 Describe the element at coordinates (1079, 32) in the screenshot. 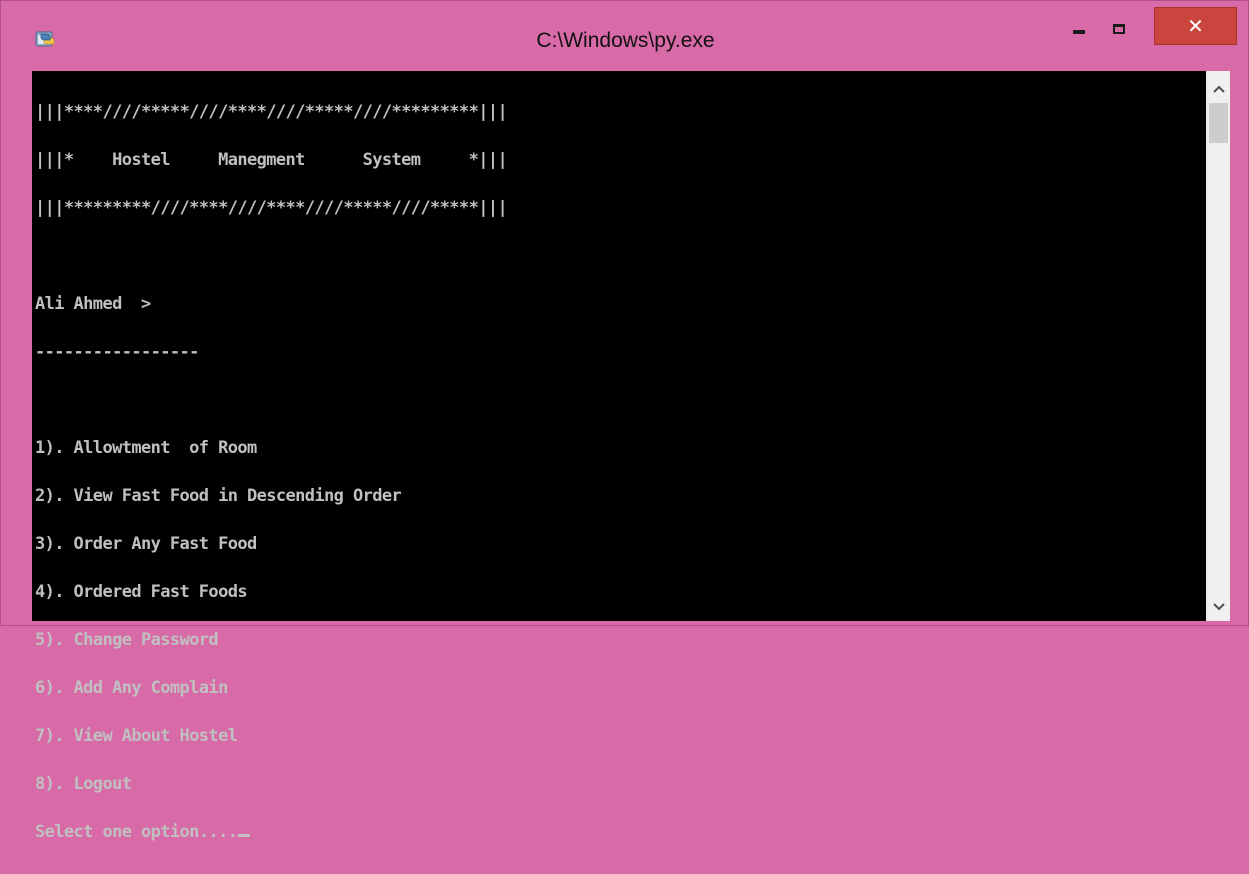

I see `minimize-icon` at that location.